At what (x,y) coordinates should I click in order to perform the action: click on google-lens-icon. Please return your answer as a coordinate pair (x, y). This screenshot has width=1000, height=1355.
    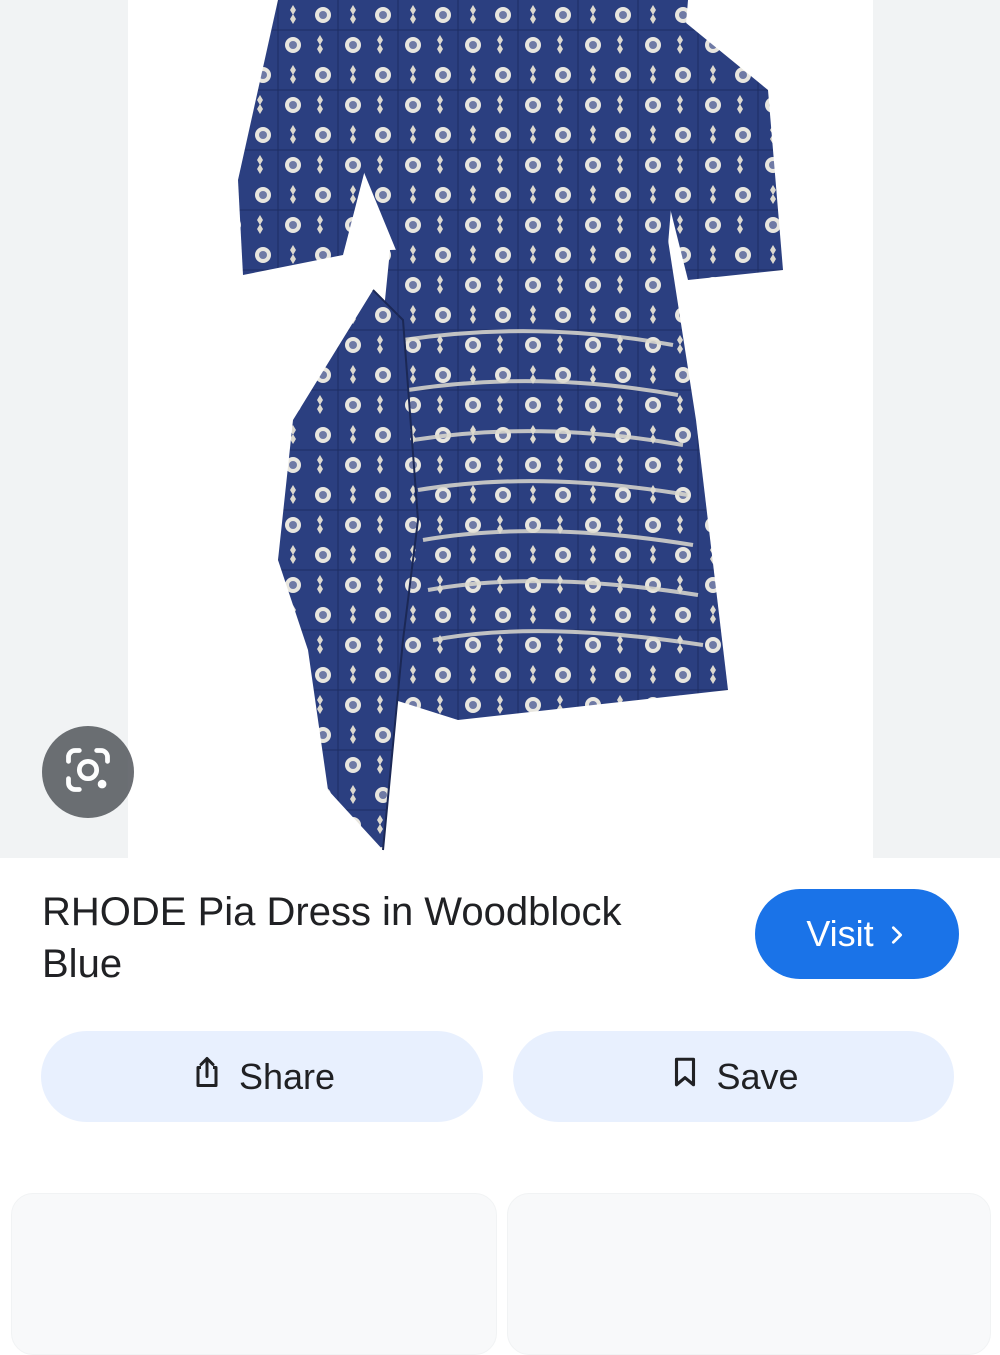
    Looking at the image, I should click on (88, 772).